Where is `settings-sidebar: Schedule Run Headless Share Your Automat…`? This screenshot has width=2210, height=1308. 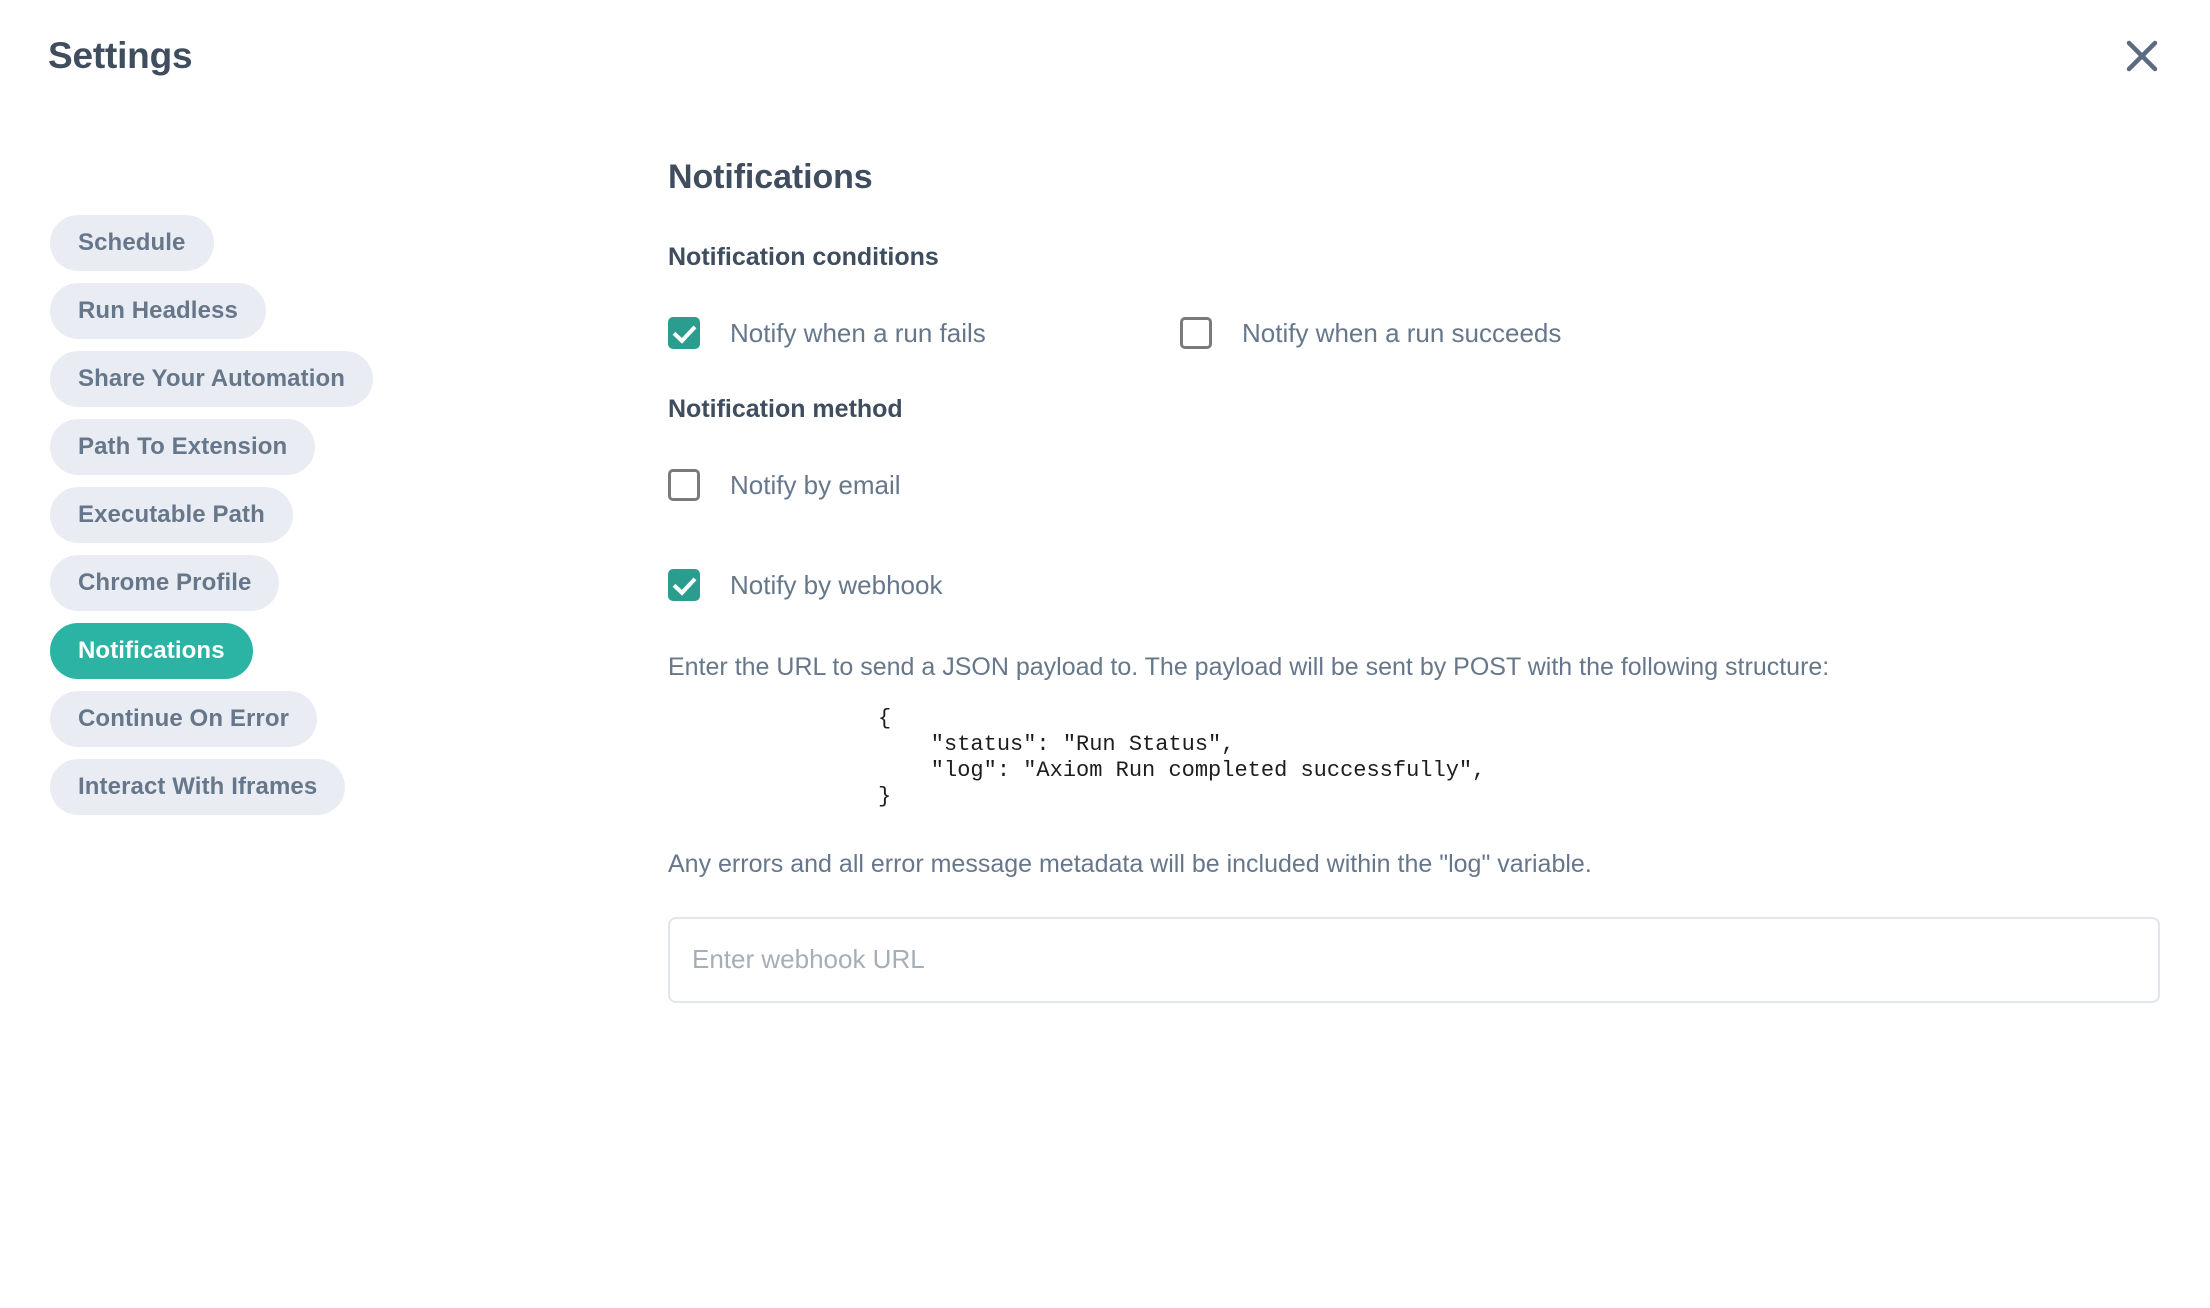 settings-sidebar: Schedule Run Headless Share Your Automat… is located at coordinates (310, 515).